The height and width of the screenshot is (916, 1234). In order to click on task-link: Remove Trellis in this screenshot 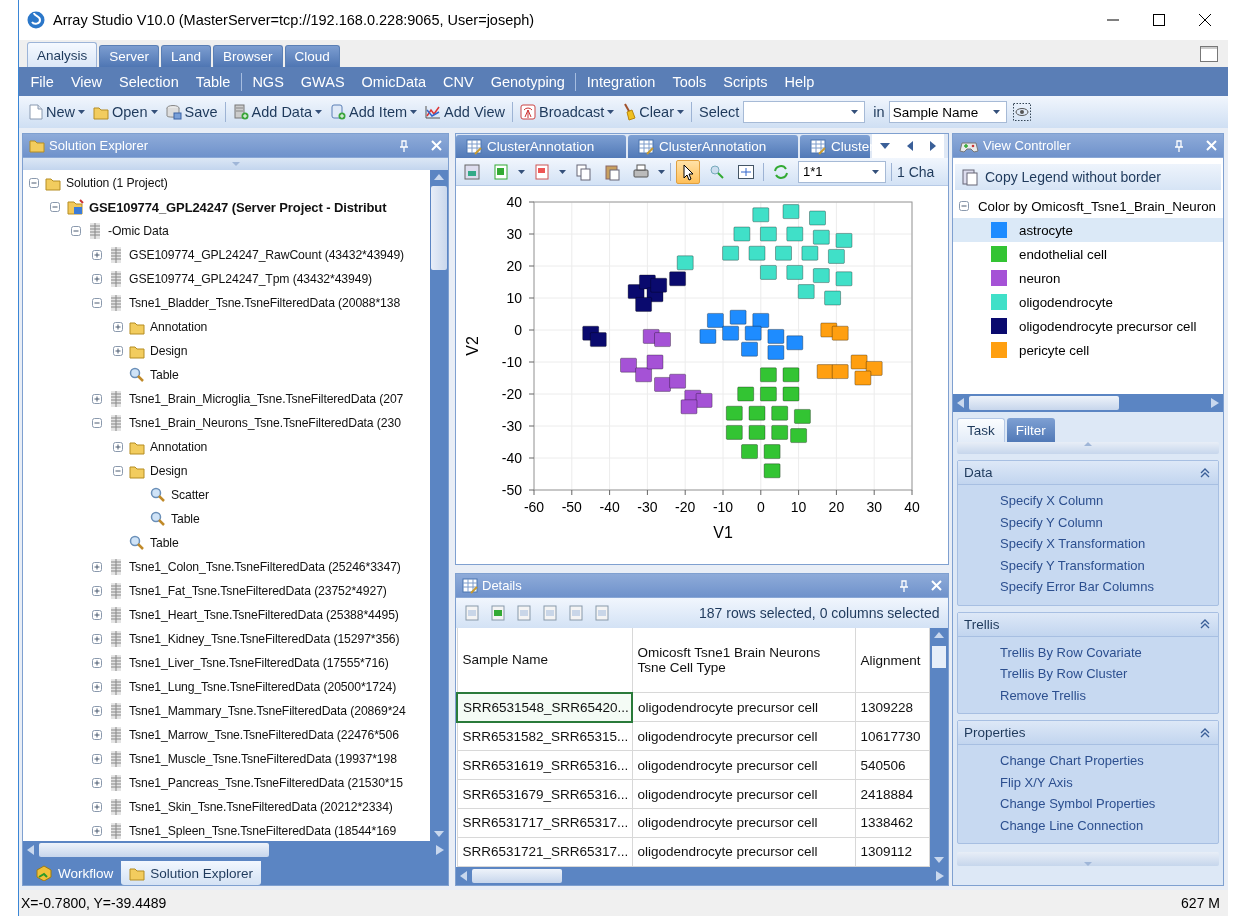, I will do `click(1043, 695)`.